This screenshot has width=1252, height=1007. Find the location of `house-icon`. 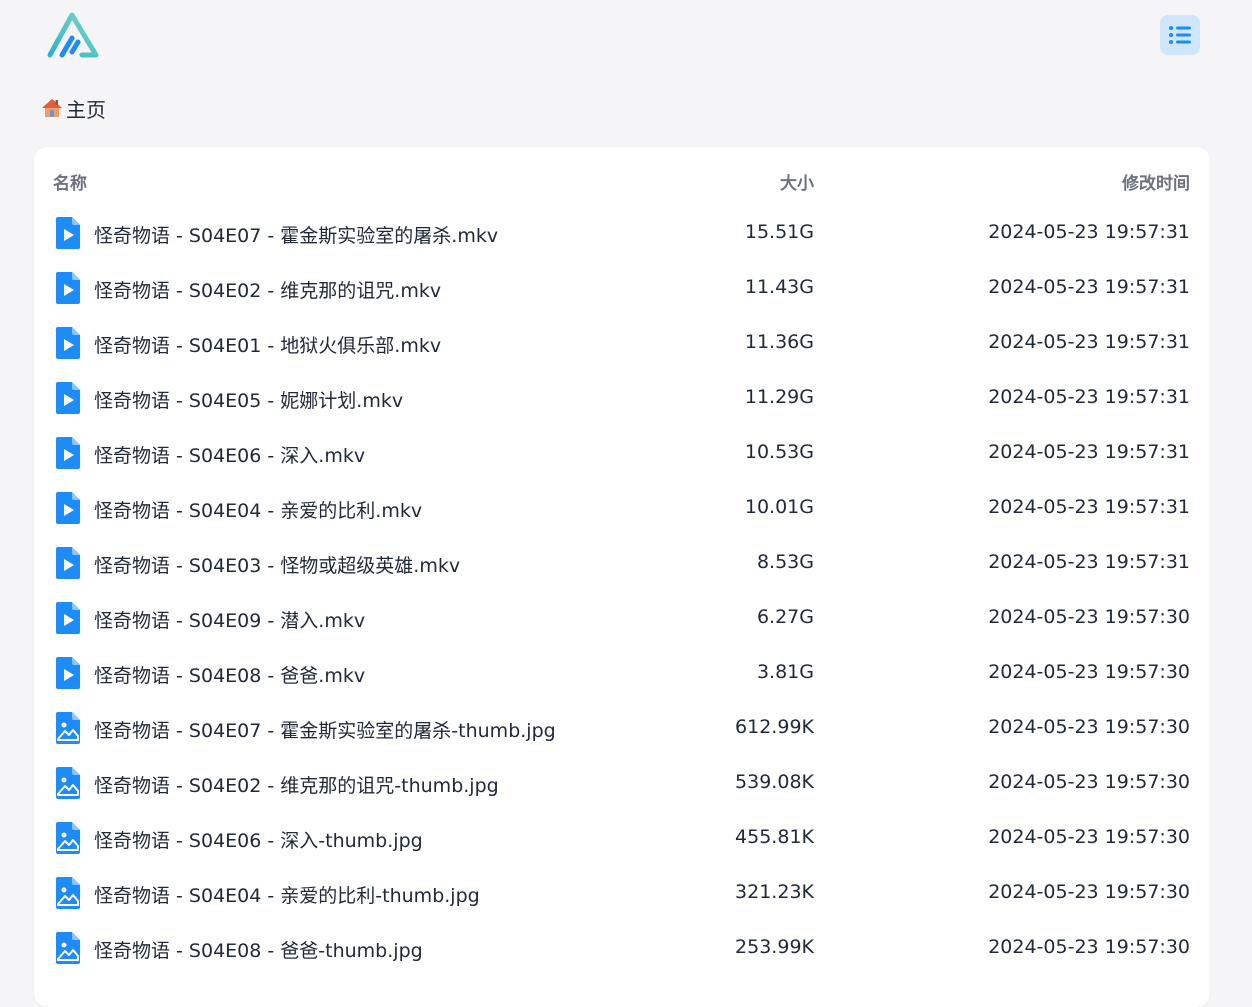

house-icon is located at coordinates (52, 108).